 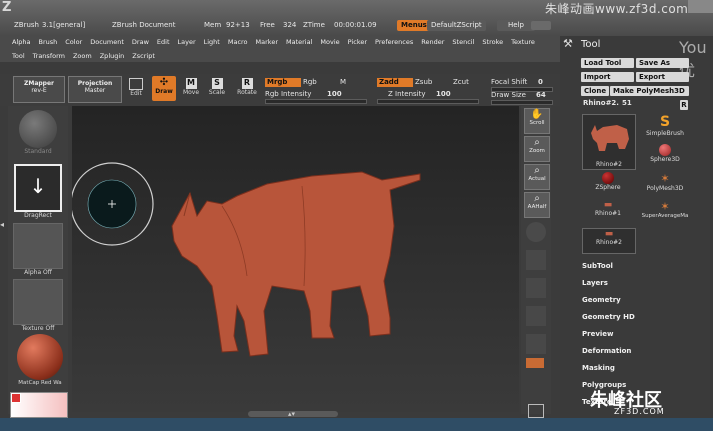 I want to click on aahalf-button: ⌕ AAHalf, so click(x=537, y=205).